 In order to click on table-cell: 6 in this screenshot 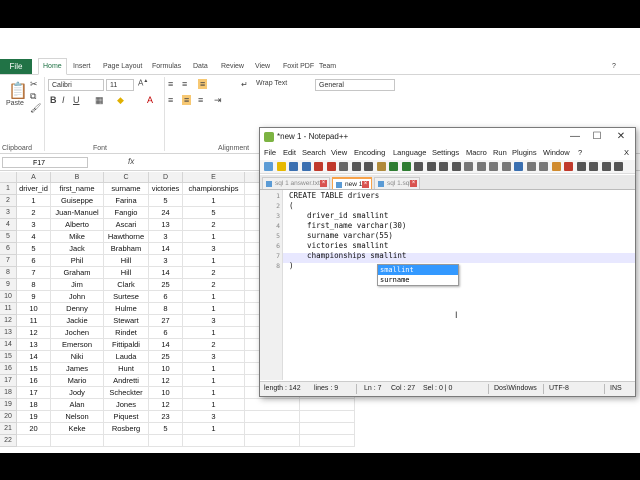, I will do `click(166, 333)`.